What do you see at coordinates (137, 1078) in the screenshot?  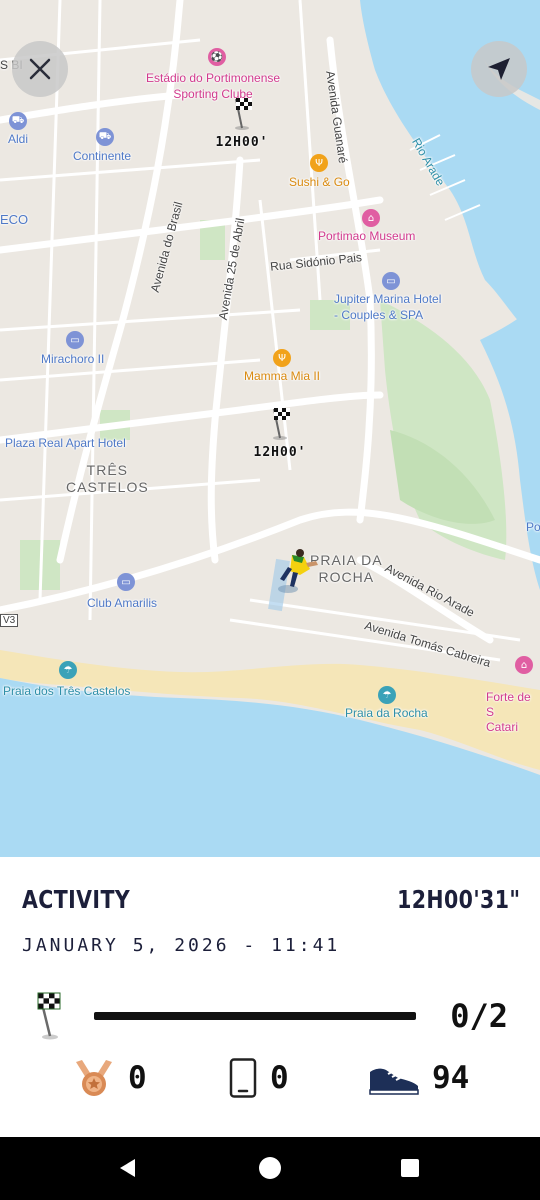 I see `stat-medals-value: 0` at bounding box center [137, 1078].